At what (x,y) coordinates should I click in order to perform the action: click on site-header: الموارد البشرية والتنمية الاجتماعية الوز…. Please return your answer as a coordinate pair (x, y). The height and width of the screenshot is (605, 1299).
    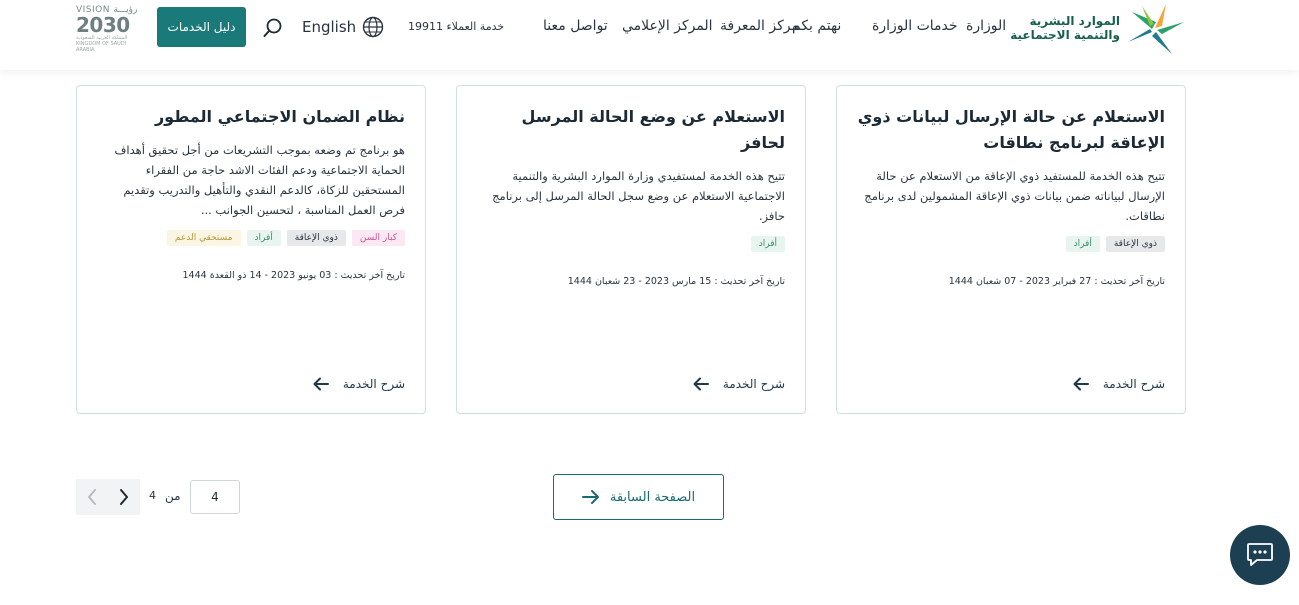
    Looking at the image, I should click on (649, 35).